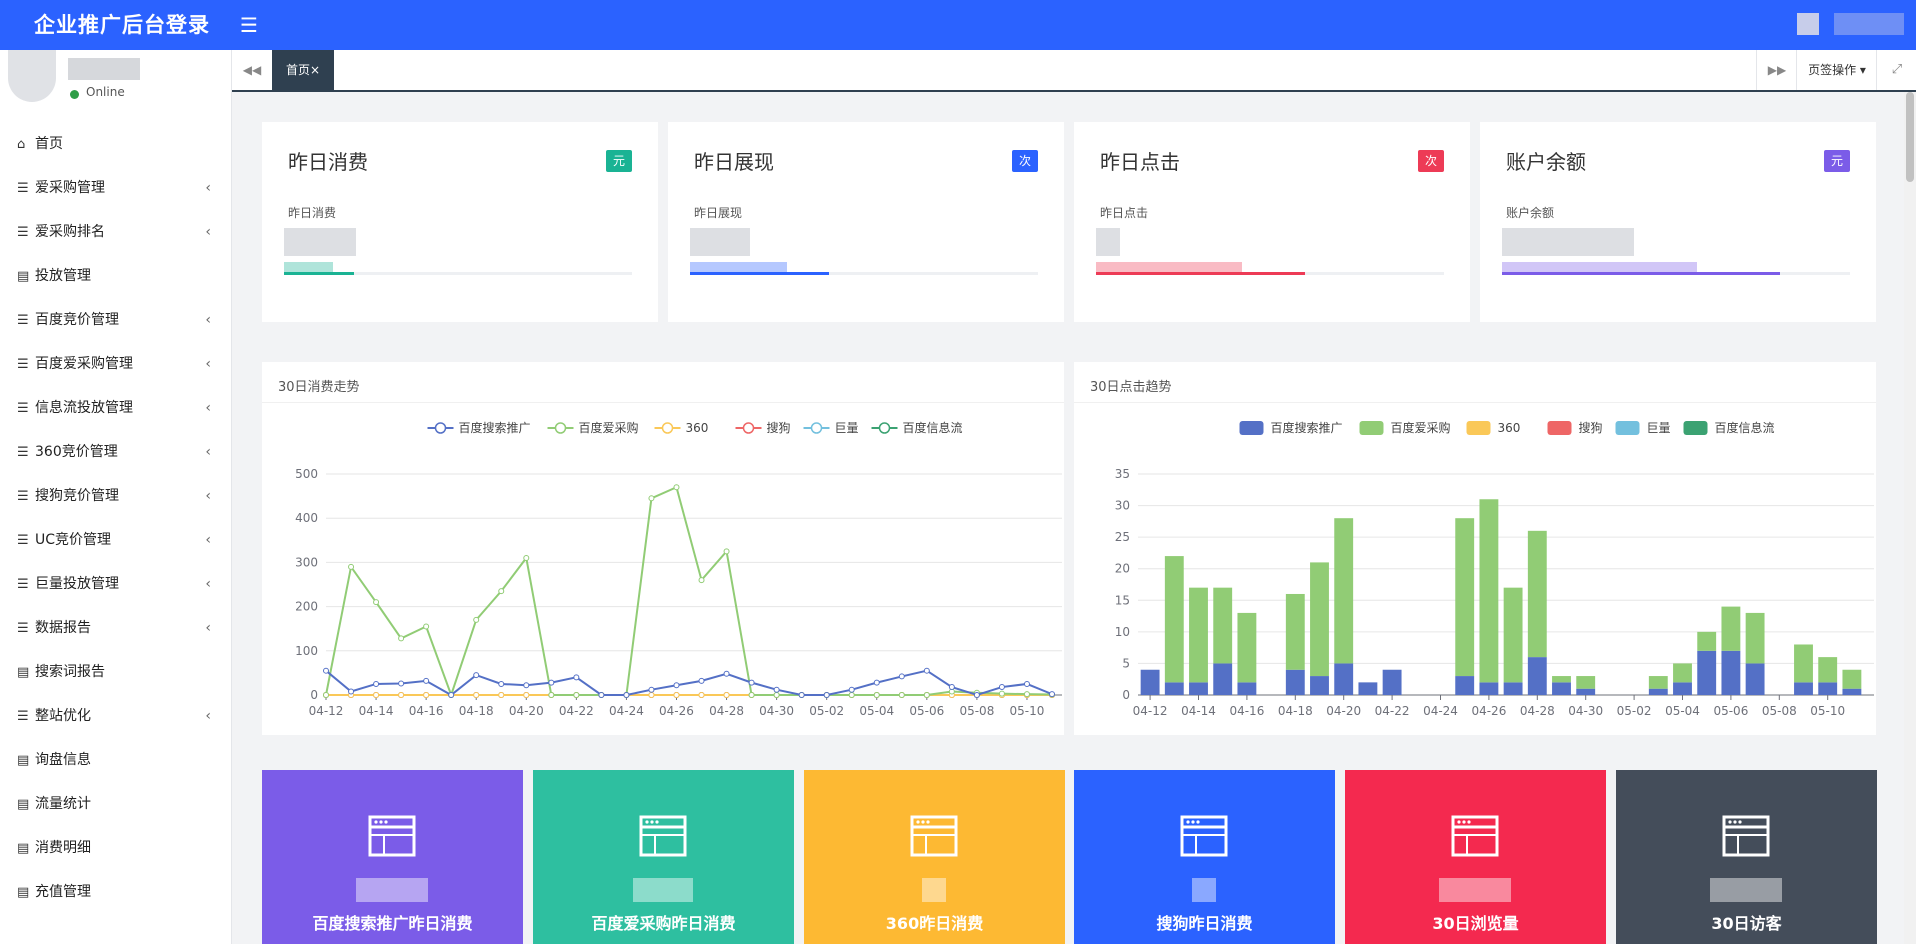 The image size is (1916, 944). I want to click on sidebar-item-0: ⌂ 首页, so click(115, 144).